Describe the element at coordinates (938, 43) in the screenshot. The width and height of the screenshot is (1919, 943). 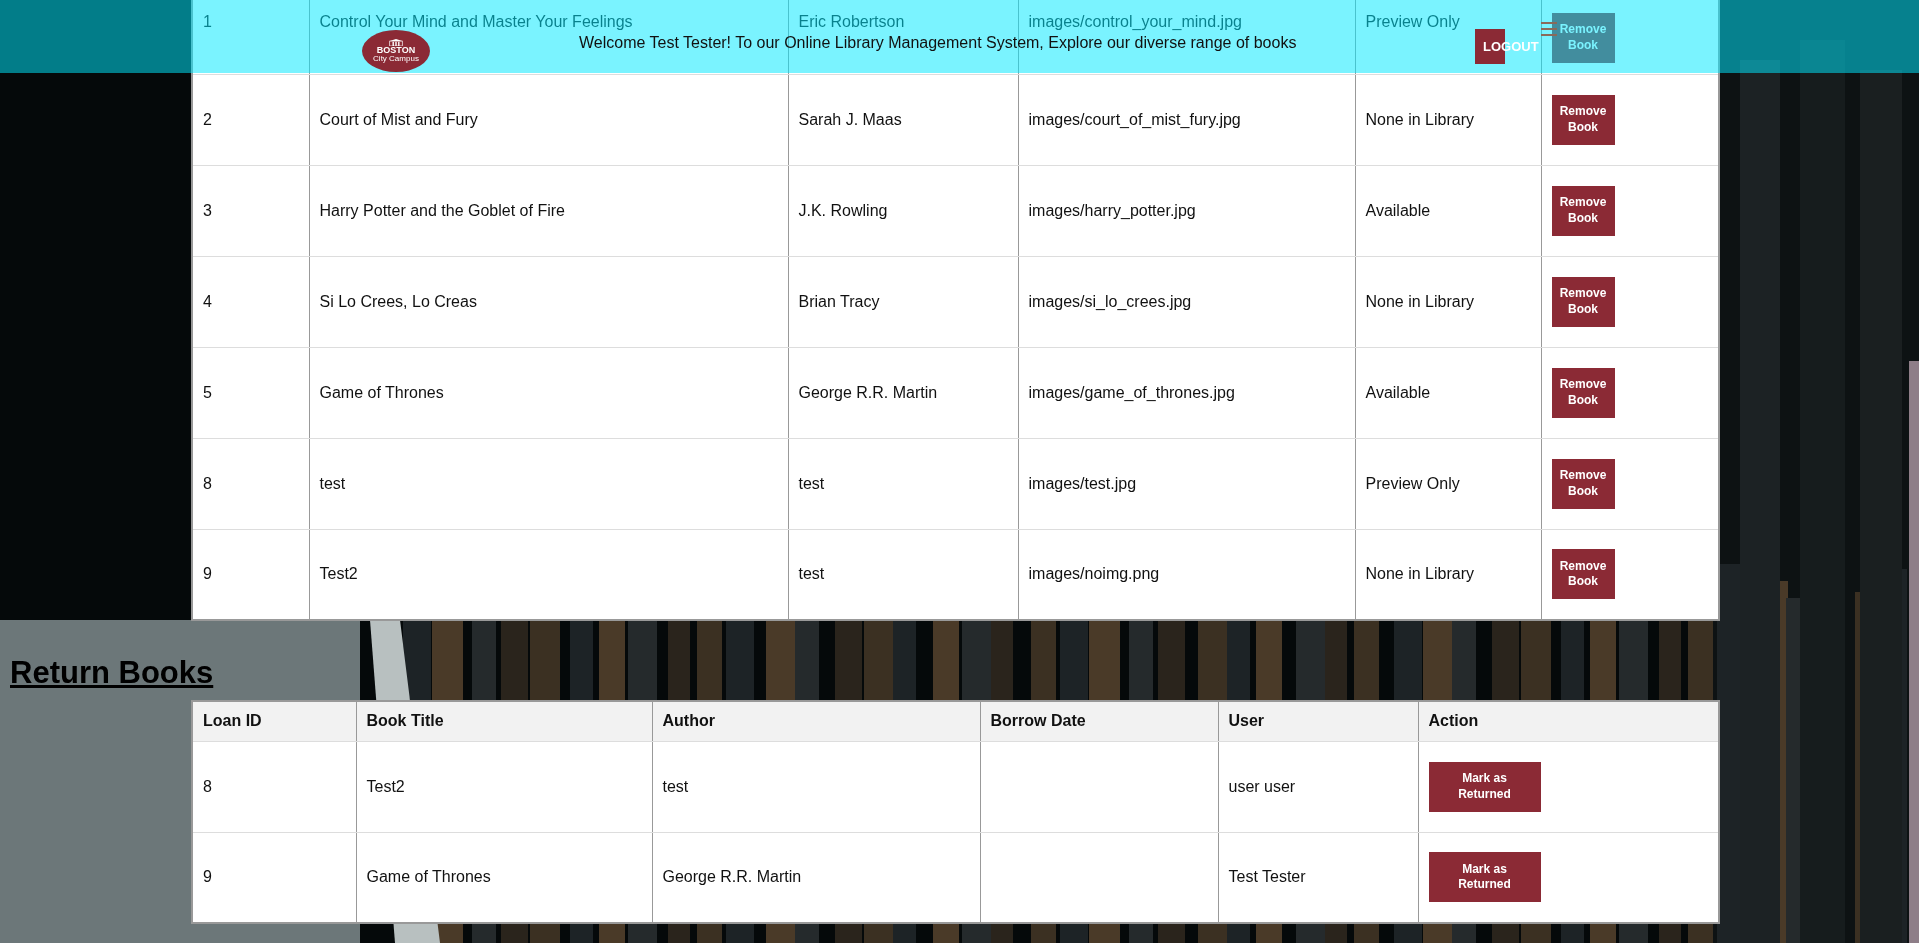
I see `welcome-message: Welcome Test Tester! To our Online Library Management System, Explore our diverse range of books` at that location.